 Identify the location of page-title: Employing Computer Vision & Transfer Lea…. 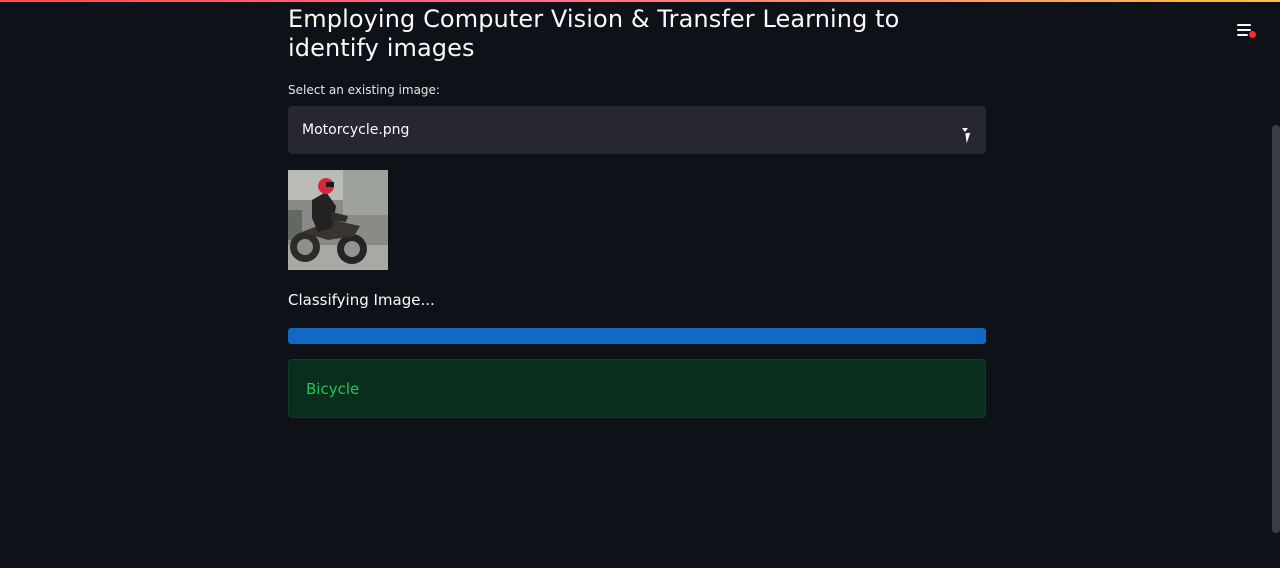
(594, 33).